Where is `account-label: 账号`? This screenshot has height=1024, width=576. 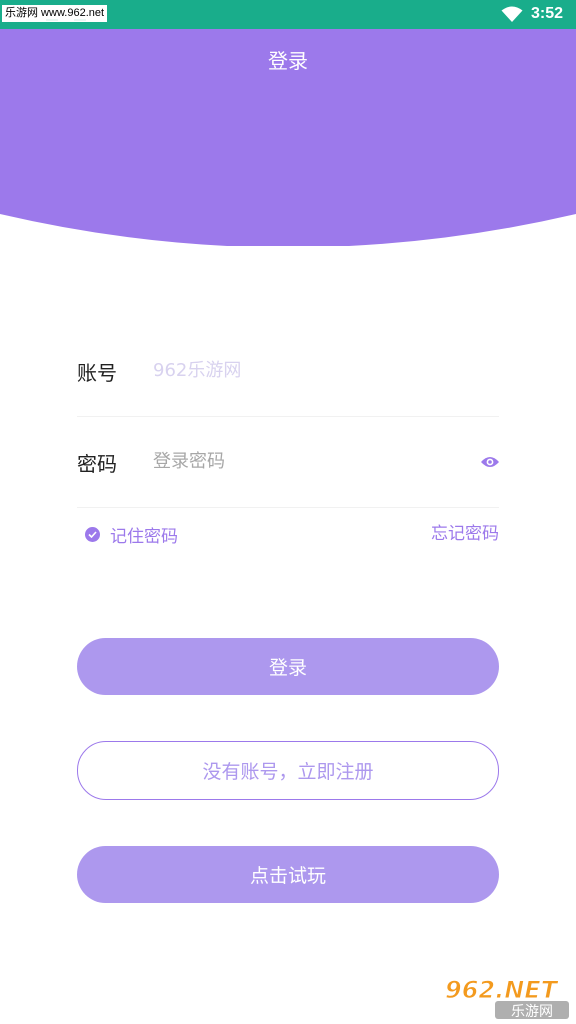
account-label: 账号 is located at coordinates (97, 373).